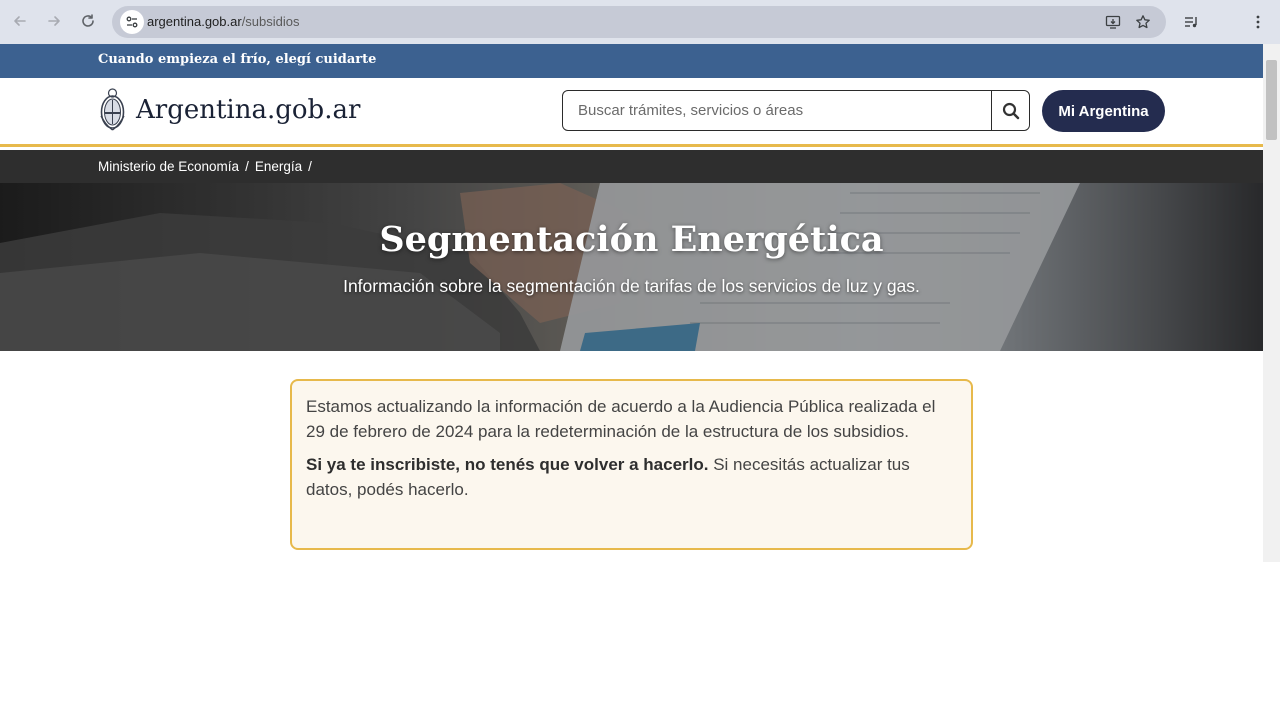 The width and height of the screenshot is (1280, 720). Describe the element at coordinates (631, 166) in the screenshot. I see `breadcrumb: Ministerio de Economía / Energía /` at that location.